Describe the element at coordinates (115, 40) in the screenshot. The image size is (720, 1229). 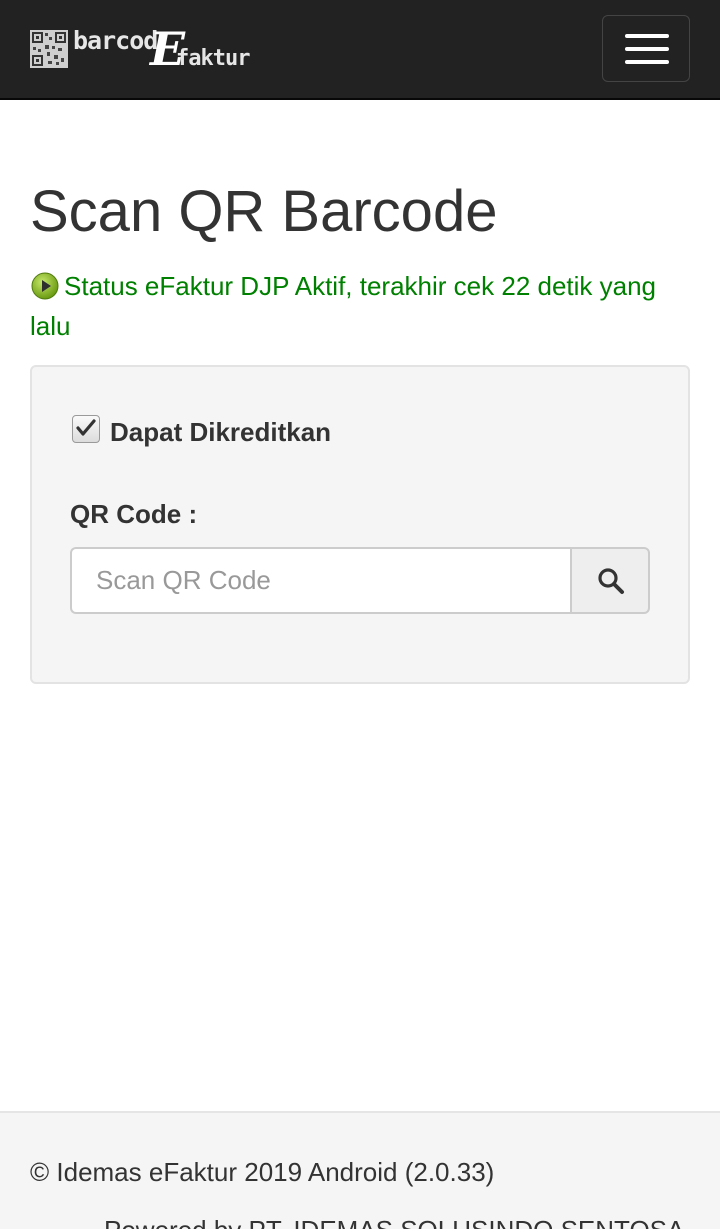
I see `brand-text-barcod: barcod` at that location.